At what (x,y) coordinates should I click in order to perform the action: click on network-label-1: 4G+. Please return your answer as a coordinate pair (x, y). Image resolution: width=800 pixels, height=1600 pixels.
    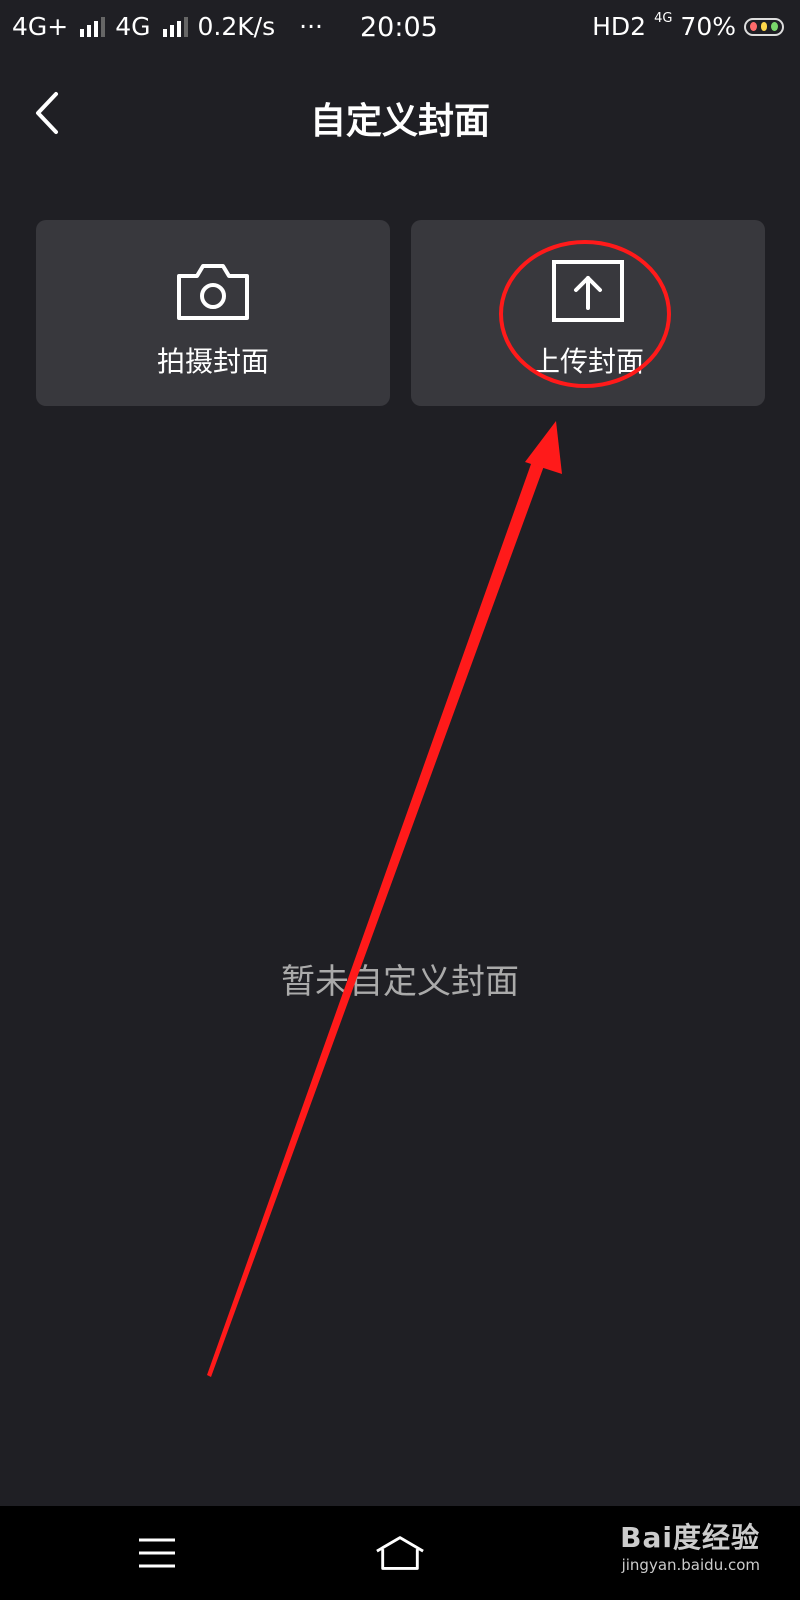
    Looking at the image, I should click on (40, 26).